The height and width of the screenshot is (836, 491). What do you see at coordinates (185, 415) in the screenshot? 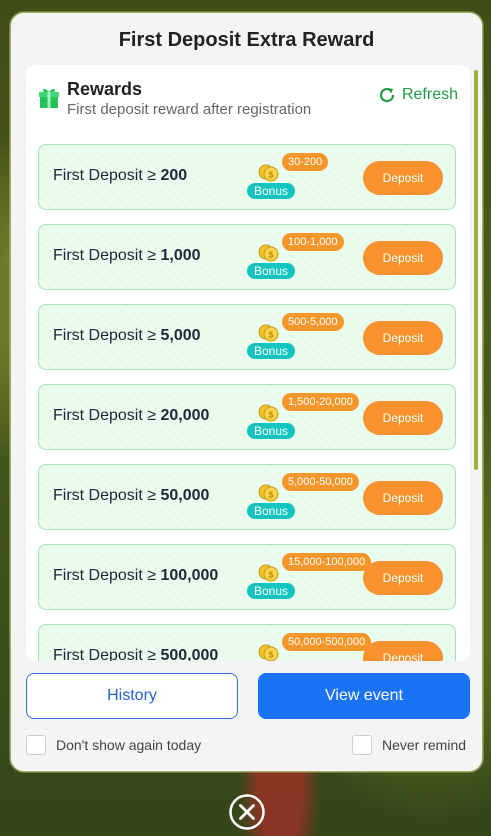
I see `reward-amount: 20,000` at bounding box center [185, 415].